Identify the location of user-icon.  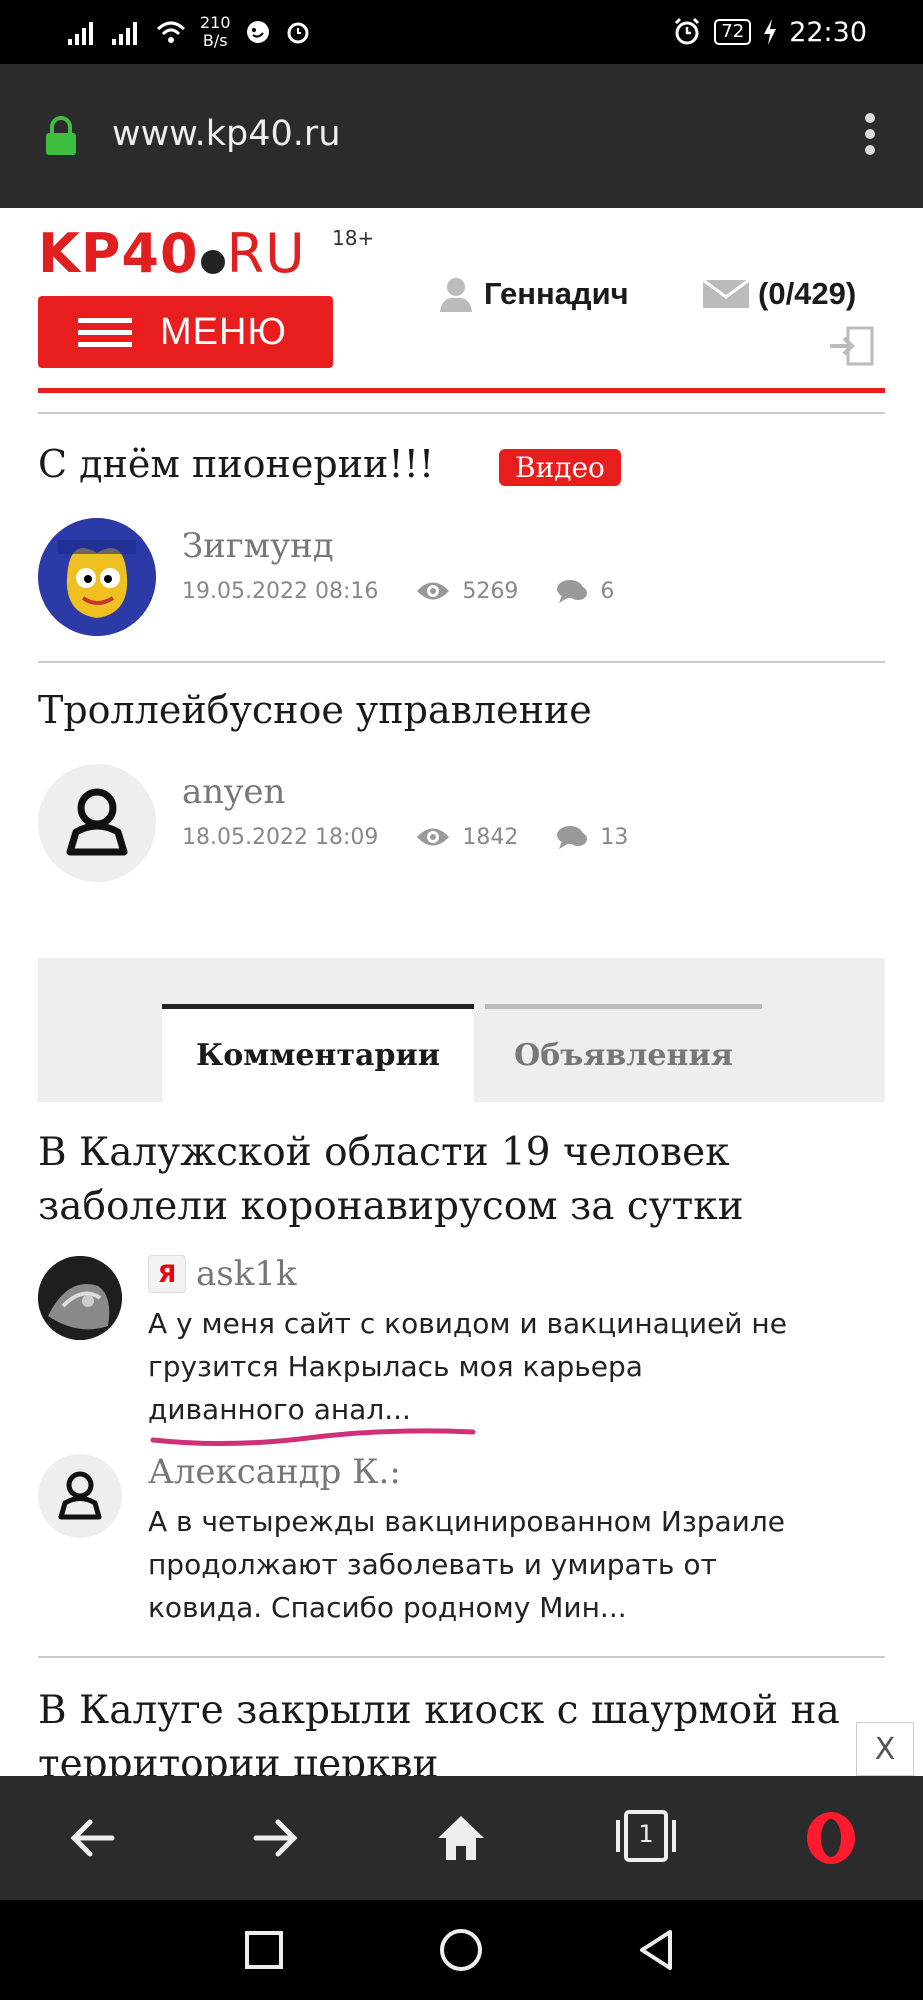
(456, 295).